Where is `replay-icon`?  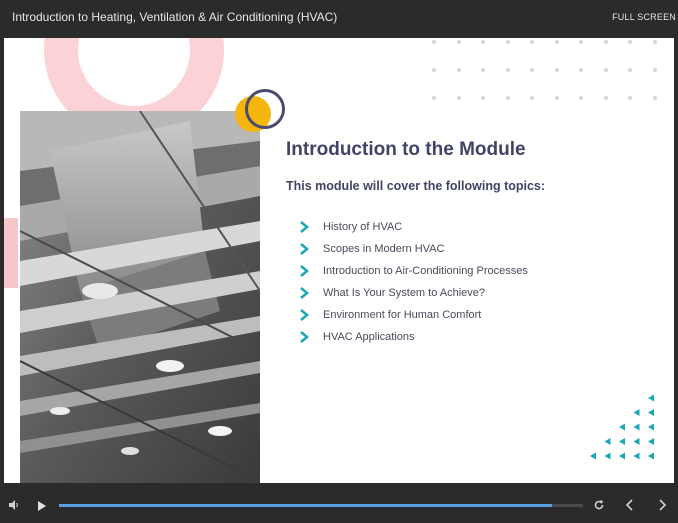
replay-icon is located at coordinates (599, 505).